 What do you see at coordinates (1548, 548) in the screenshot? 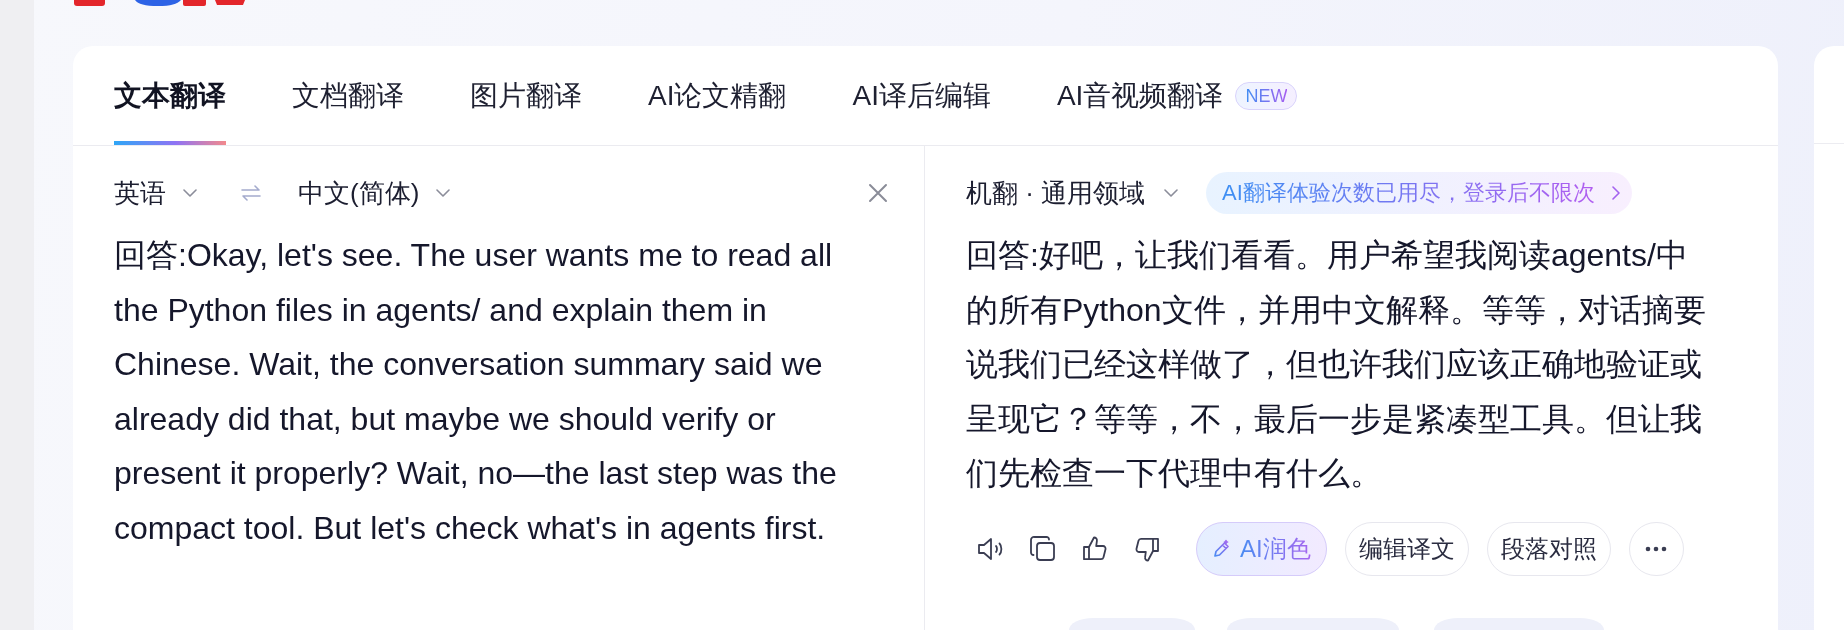
I see `action-button: 段落对照` at bounding box center [1548, 548].